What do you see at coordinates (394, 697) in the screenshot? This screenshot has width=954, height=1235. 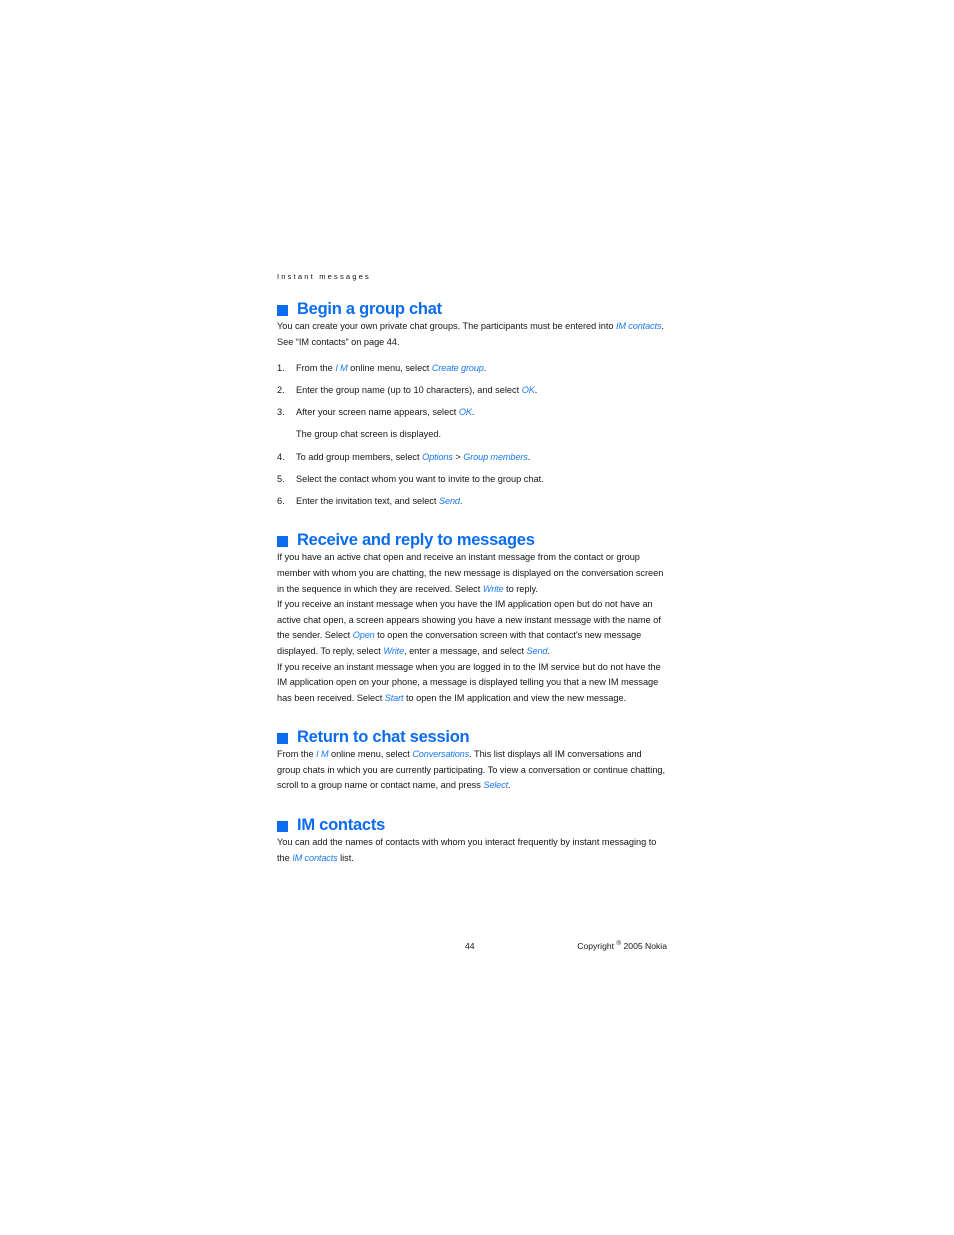 I see `term-start: Start` at bounding box center [394, 697].